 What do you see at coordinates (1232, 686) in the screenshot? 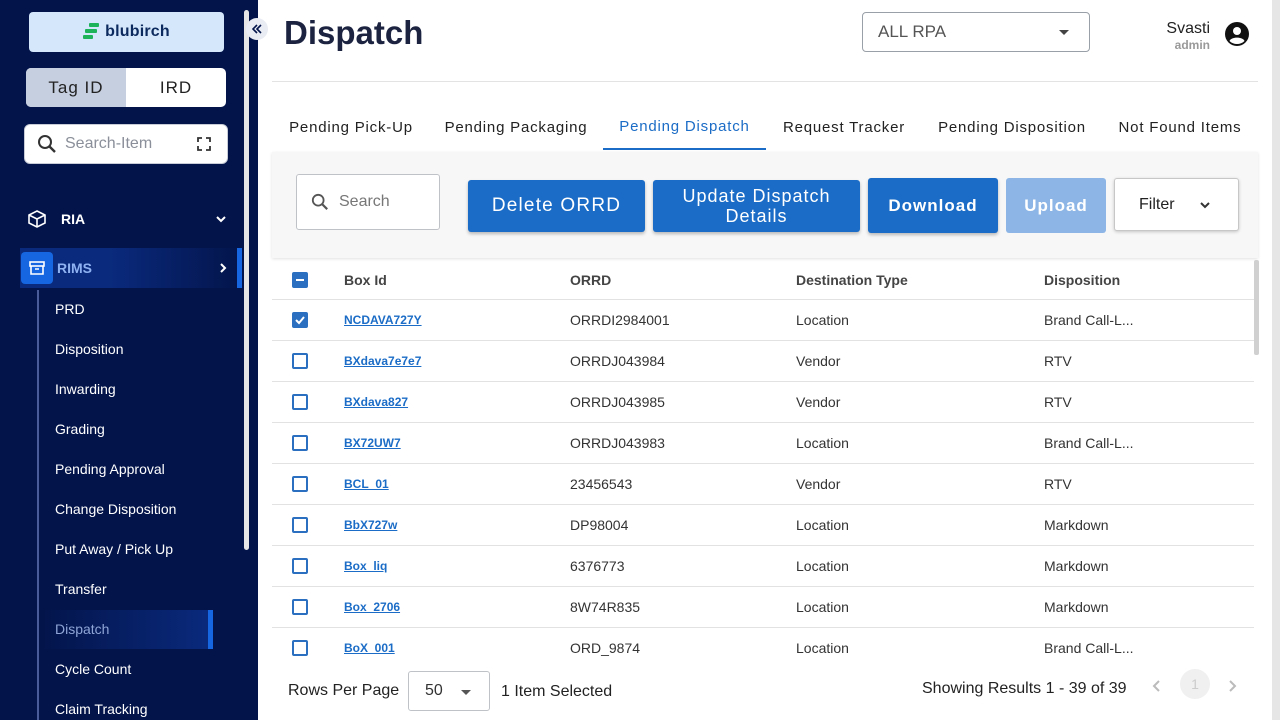
I see `next-page-button` at bounding box center [1232, 686].